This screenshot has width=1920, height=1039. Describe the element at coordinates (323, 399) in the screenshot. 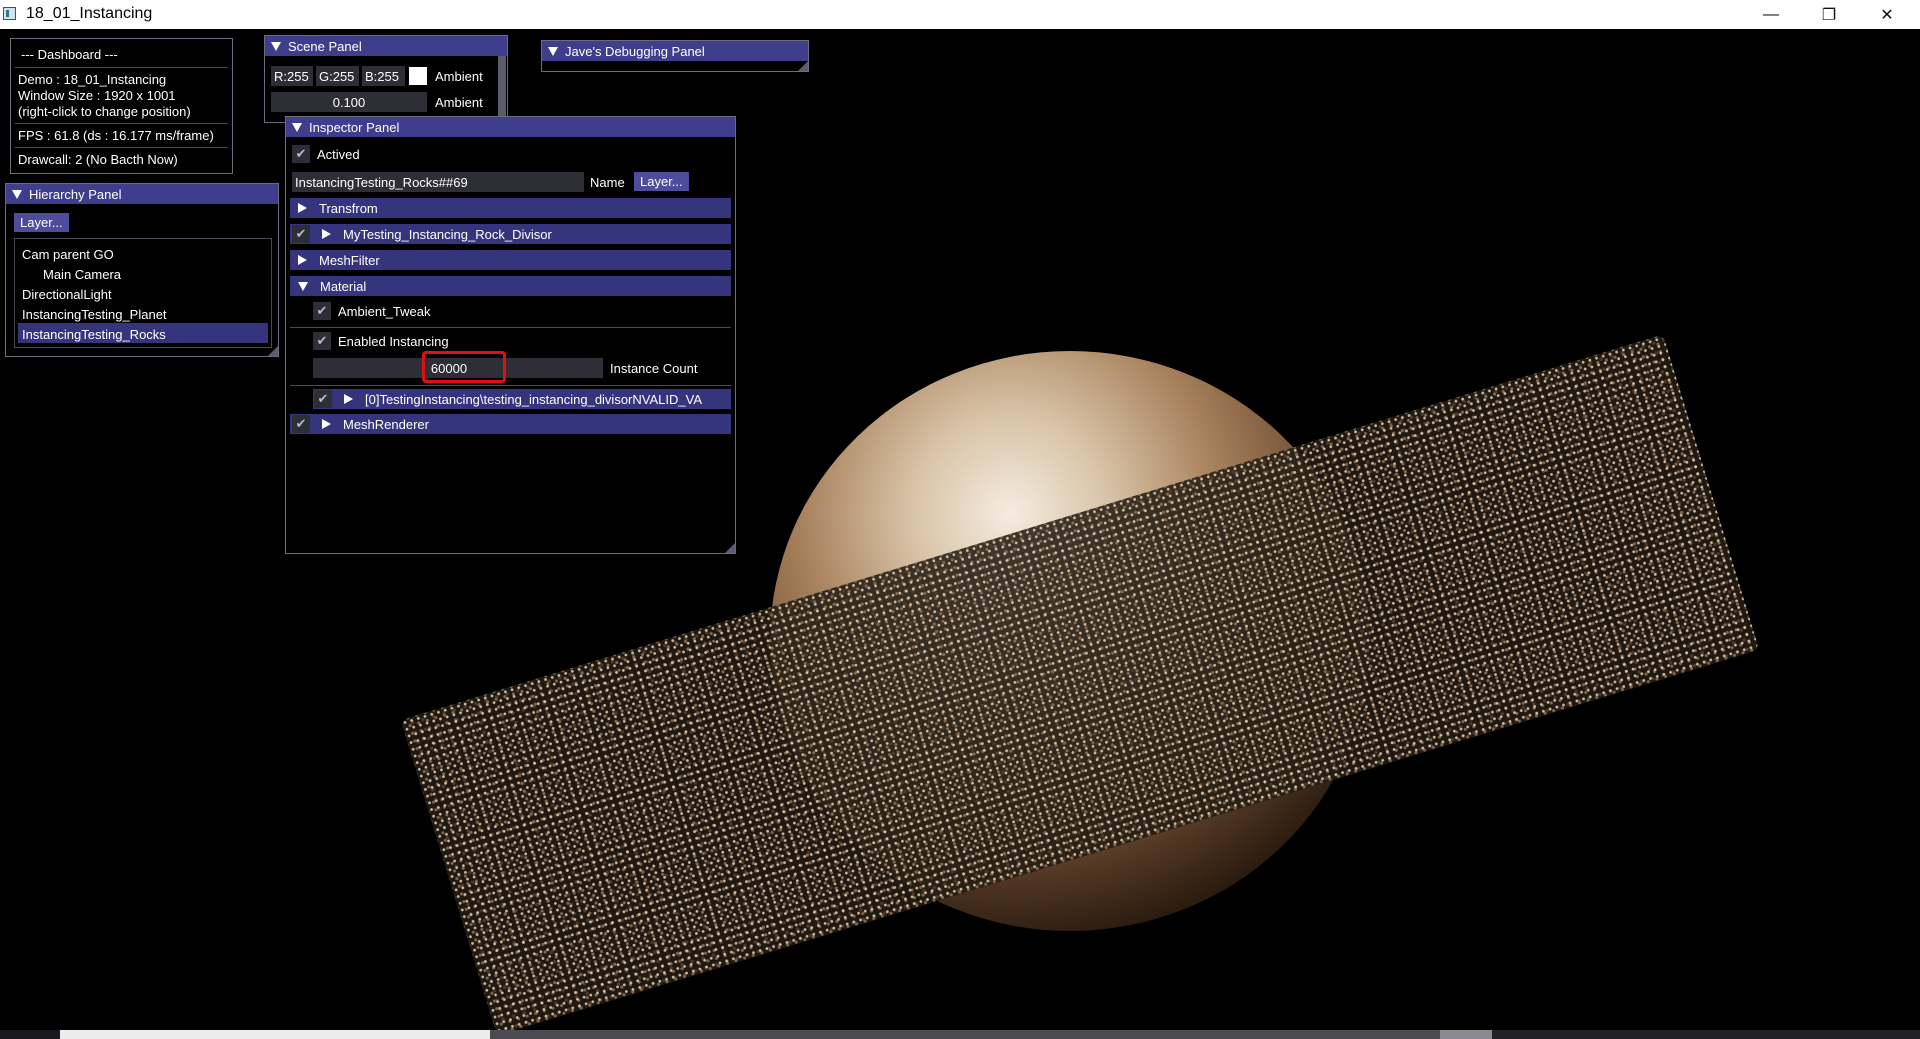

I see `shader-entry-checkbox: ✔` at that location.